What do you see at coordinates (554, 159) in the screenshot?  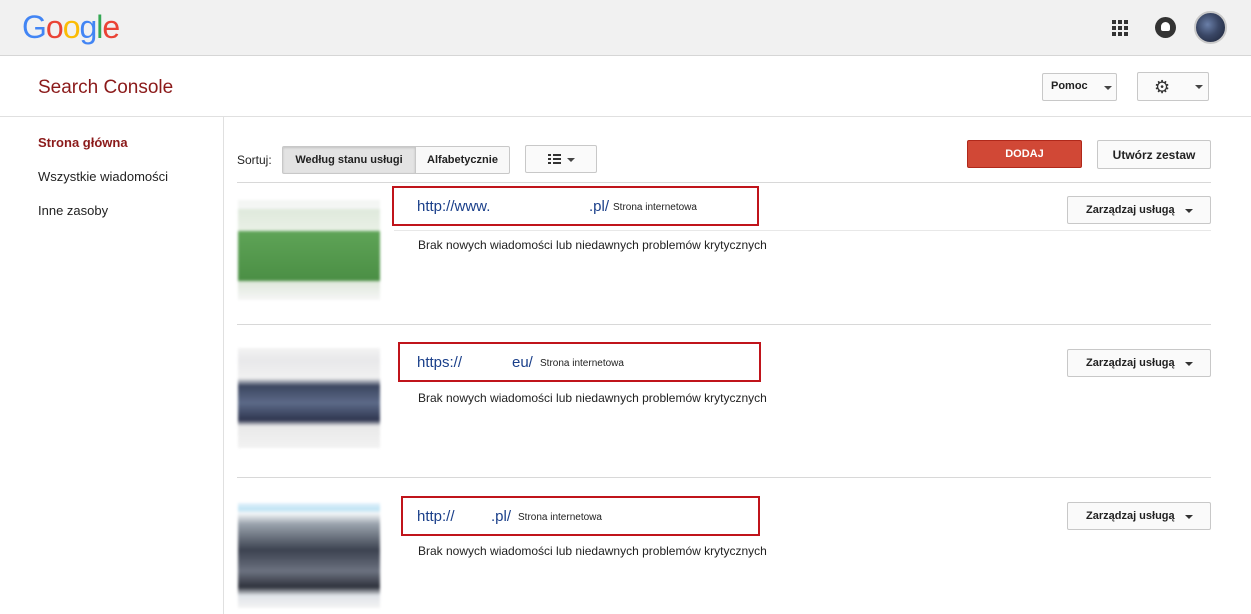 I see `list-view-icon` at bounding box center [554, 159].